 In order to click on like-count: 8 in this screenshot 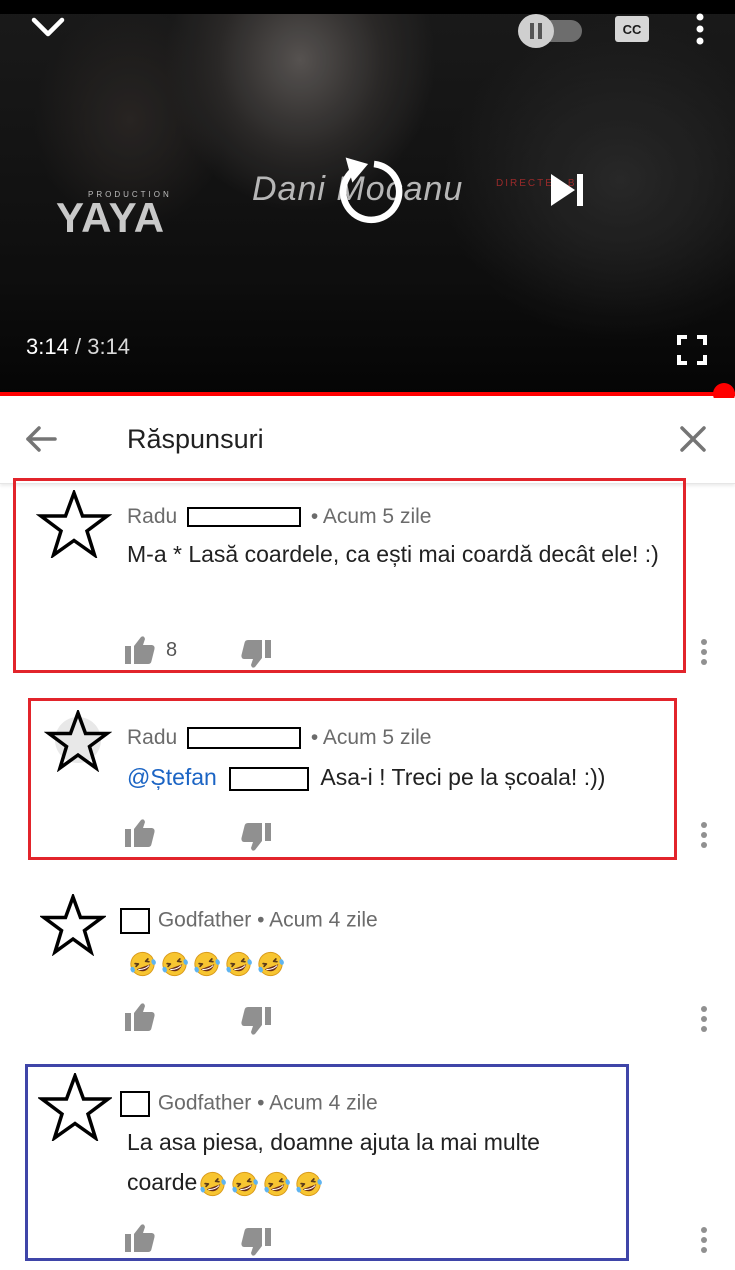, I will do `click(172, 650)`.